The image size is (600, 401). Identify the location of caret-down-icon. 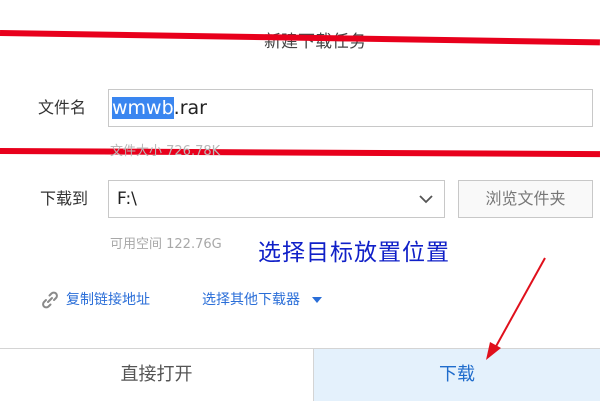
(317, 300).